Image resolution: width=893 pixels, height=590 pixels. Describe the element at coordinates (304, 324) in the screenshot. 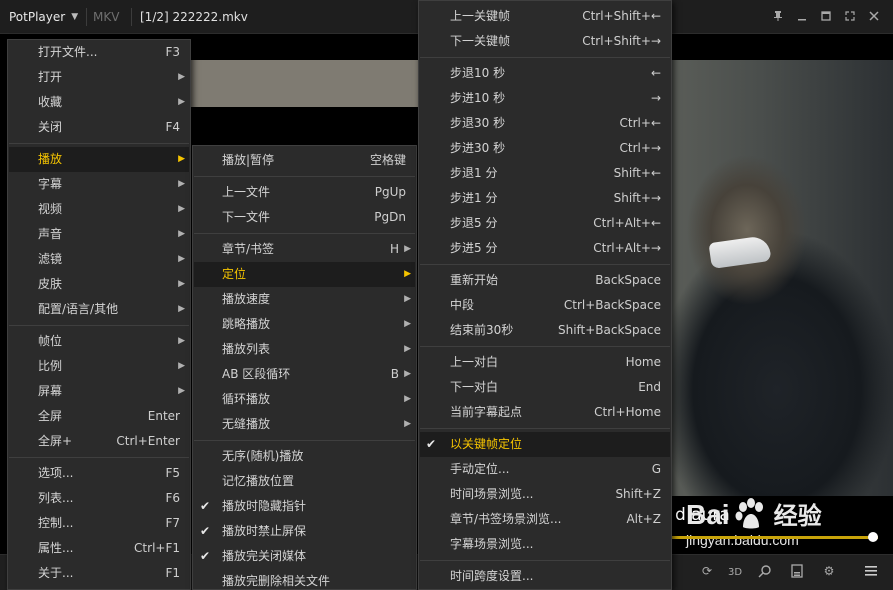

I see `play-menu-item-6: 跳略播放 ▶` at that location.